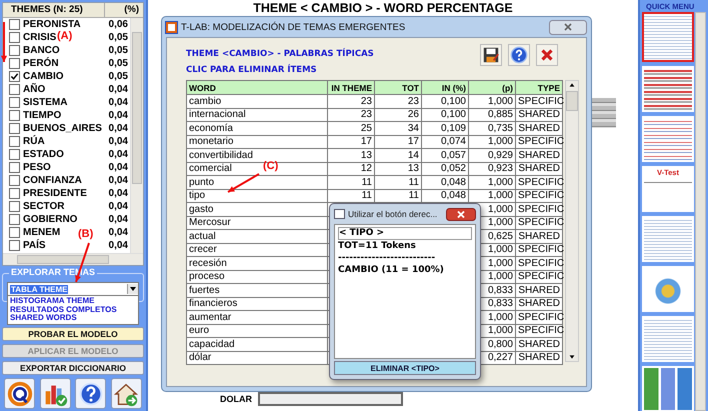  Describe the element at coordinates (257, 331) in the screenshot. I see `table-cell: euro` at that location.